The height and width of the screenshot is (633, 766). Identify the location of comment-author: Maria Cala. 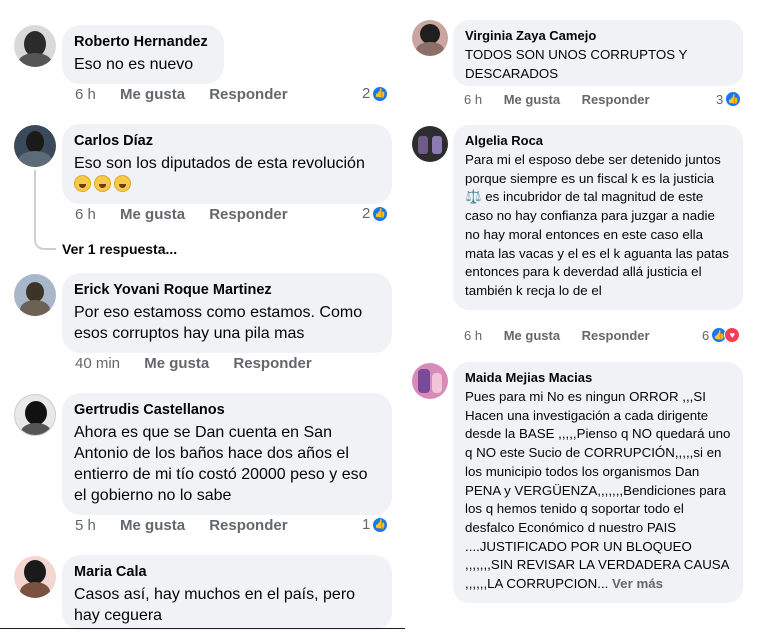
(227, 572).